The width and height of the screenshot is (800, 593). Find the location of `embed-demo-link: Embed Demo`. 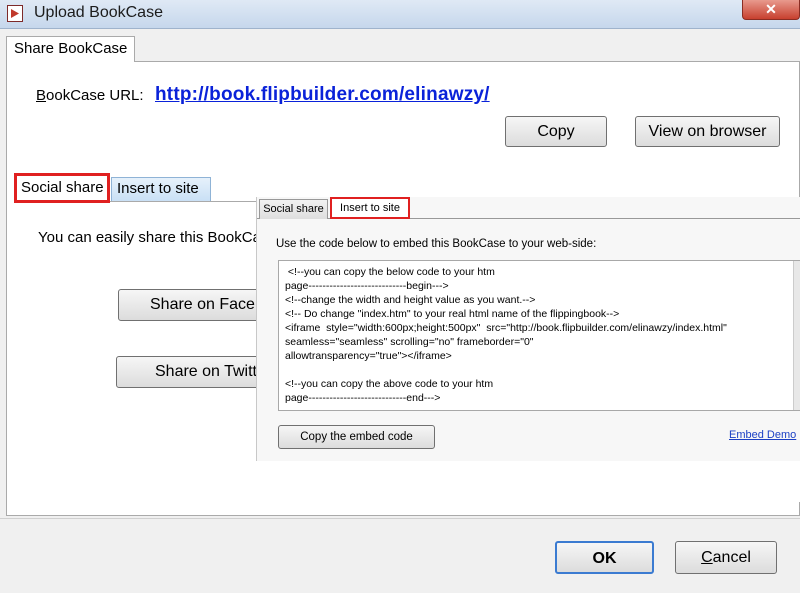

embed-demo-link: Embed Demo is located at coordinates (762, 435).